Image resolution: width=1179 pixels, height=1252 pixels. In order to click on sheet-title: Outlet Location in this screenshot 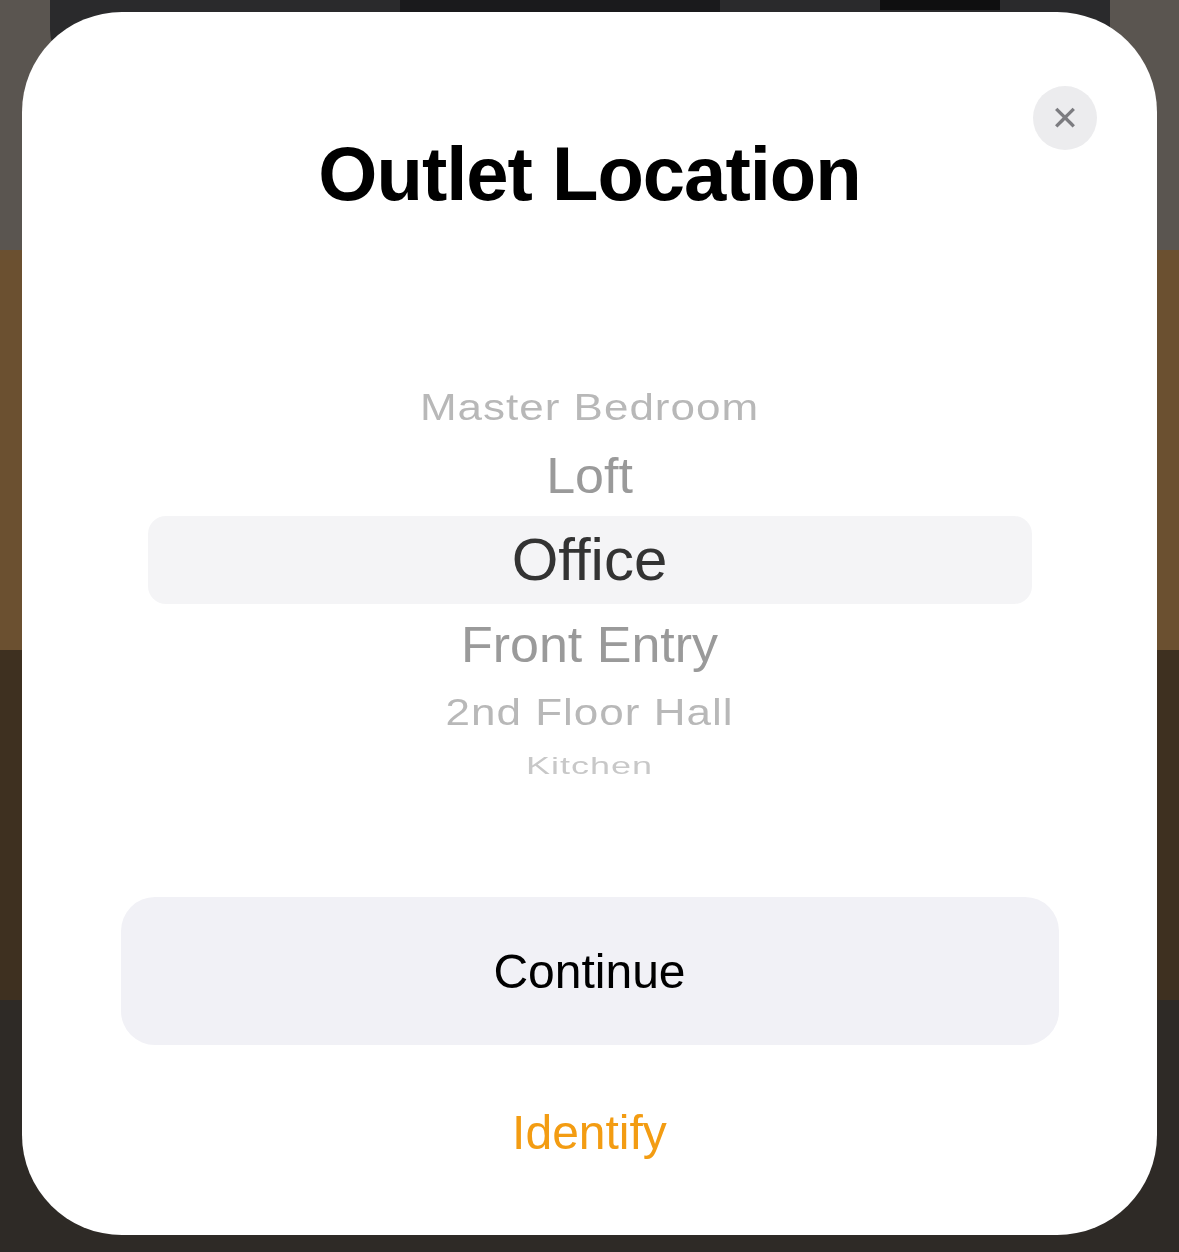, I will do `click(589, 173)`.